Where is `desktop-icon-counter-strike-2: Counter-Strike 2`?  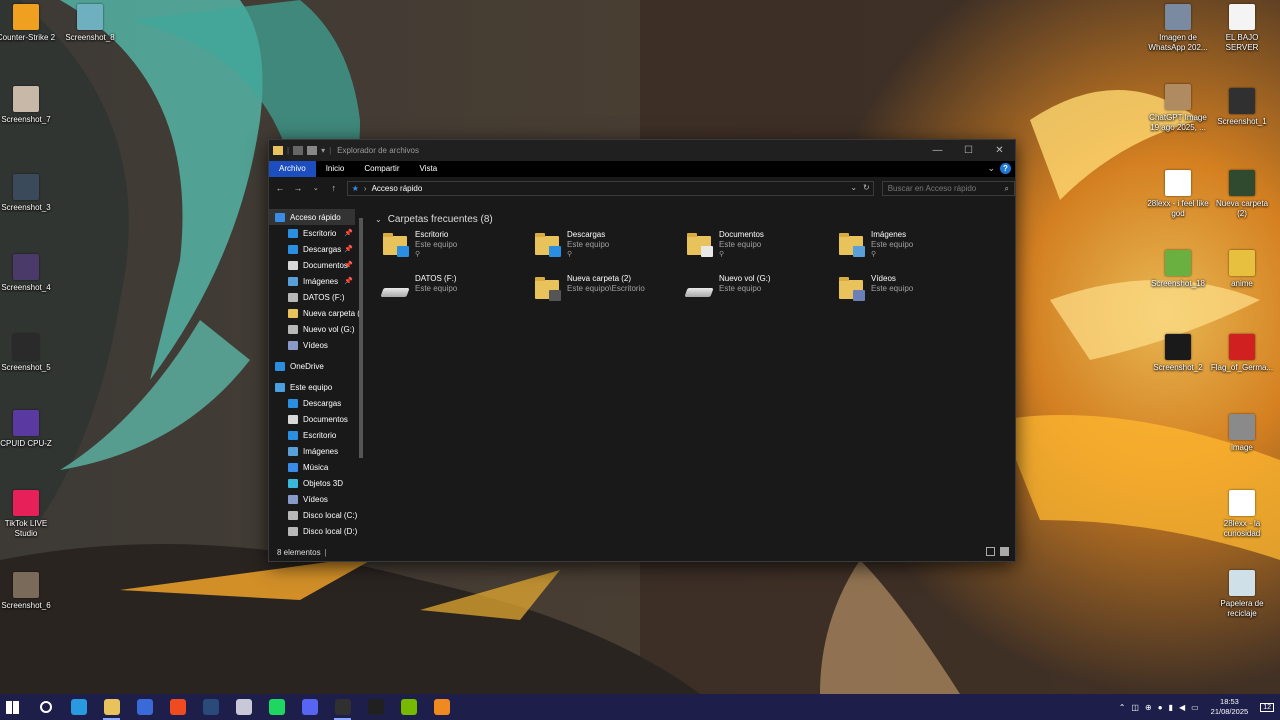 desktop-icon-counter-strike-2: Counter-Strike 2 is located at coordinates (29, 23).